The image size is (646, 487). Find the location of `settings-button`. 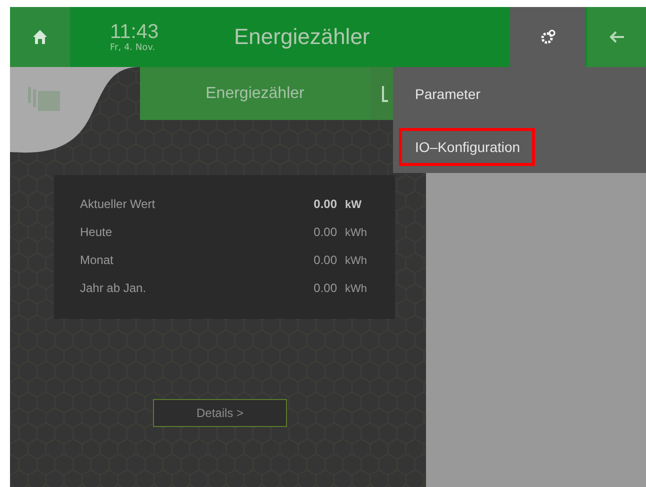

settings-button is located at coordinates (547, 37).